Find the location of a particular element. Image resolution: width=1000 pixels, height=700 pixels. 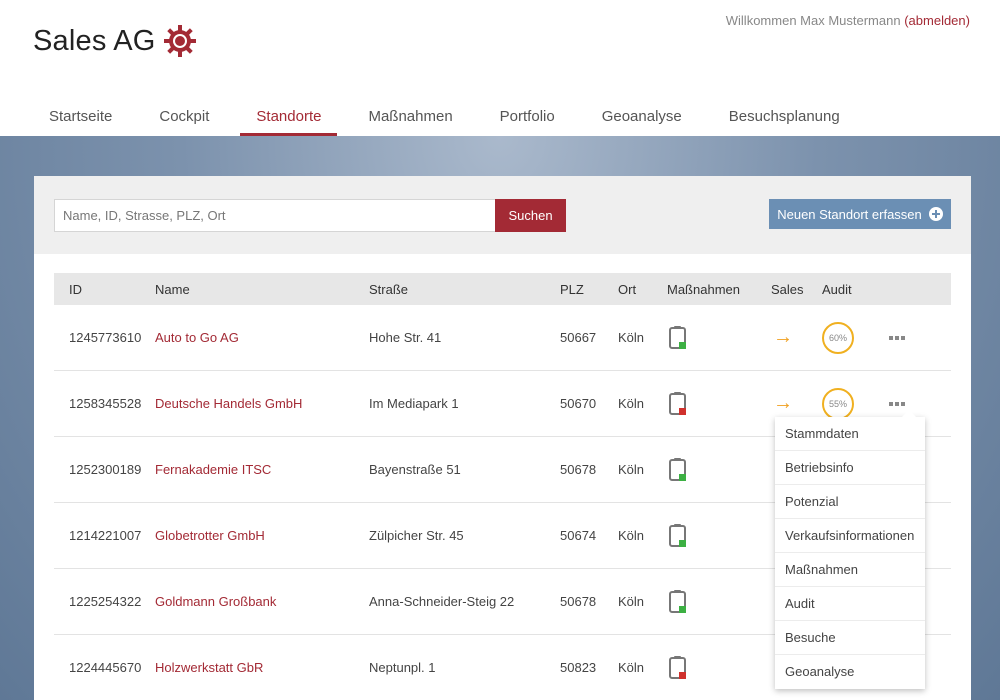

cell-id: 1245773610 is located at coordinates (105, 337).